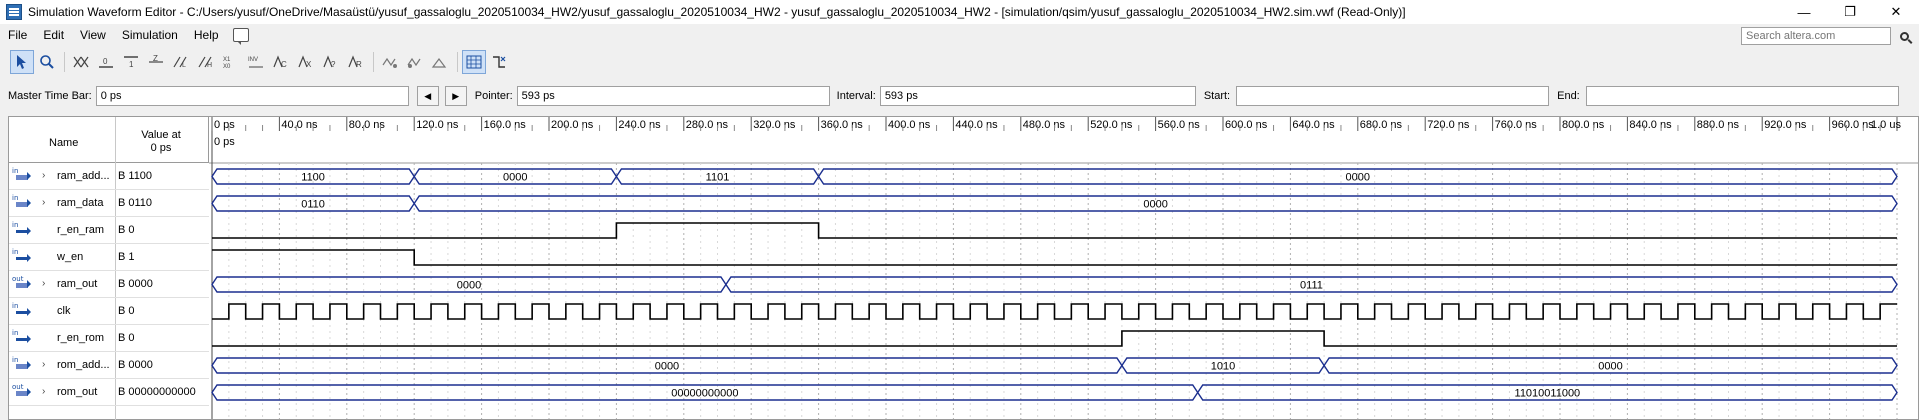 This screenshot has height=420, width=1919. What do you see at coordinates (155, 59) in the screenshot?
I see `svg-text: Z` at bounding box center [155, 59].